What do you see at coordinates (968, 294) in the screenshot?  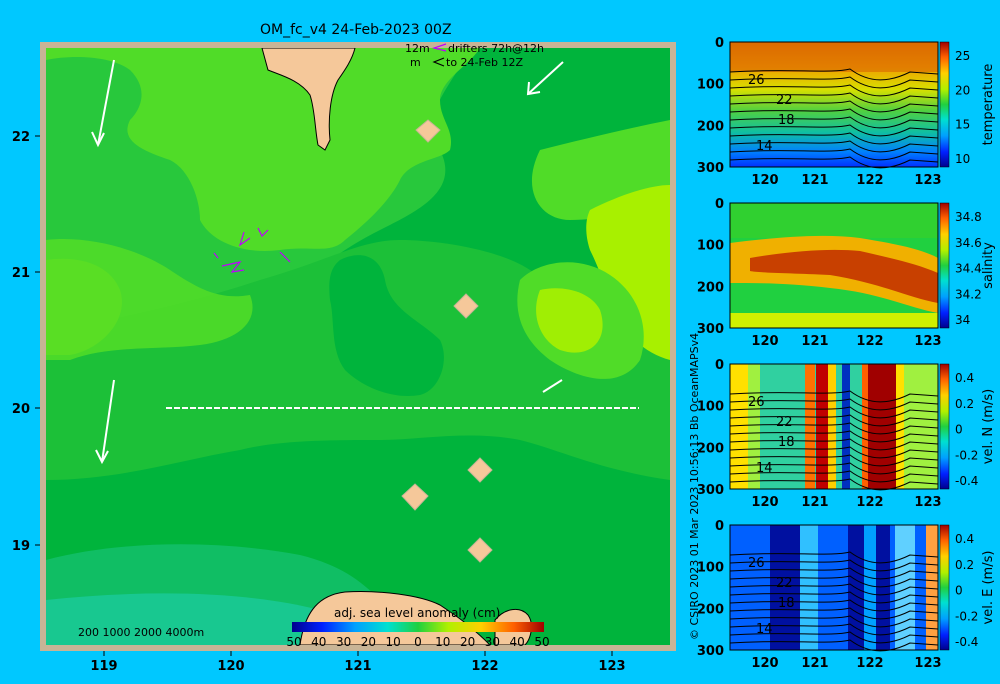 I see `section-colorbar-tick: 34.2` at bounding box center [968, 294].